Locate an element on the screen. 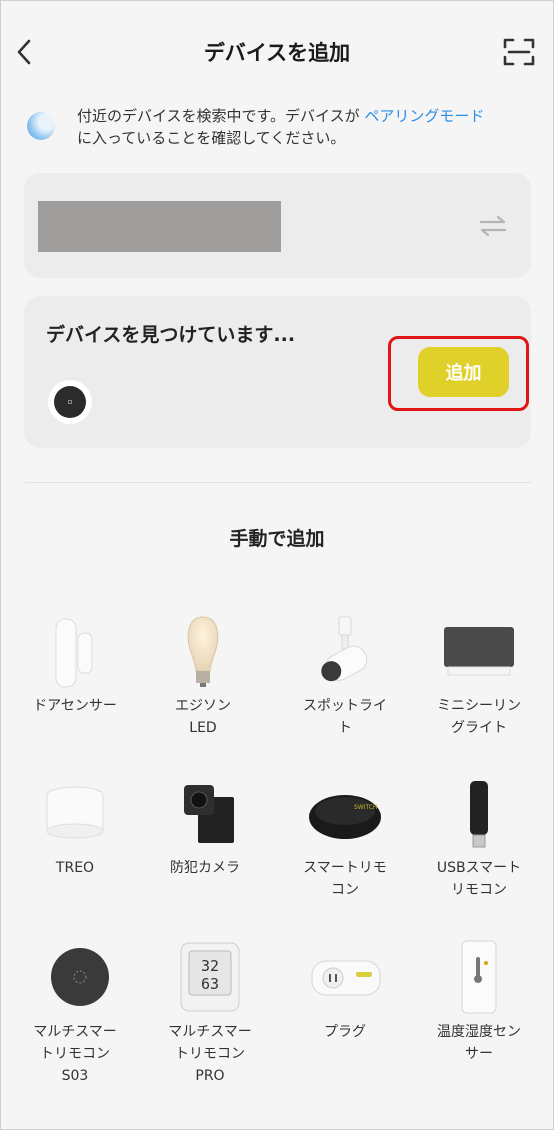  device-item-thermo-hygrometer: 温度湿度セン サー is located at coordinates (479, 1002).